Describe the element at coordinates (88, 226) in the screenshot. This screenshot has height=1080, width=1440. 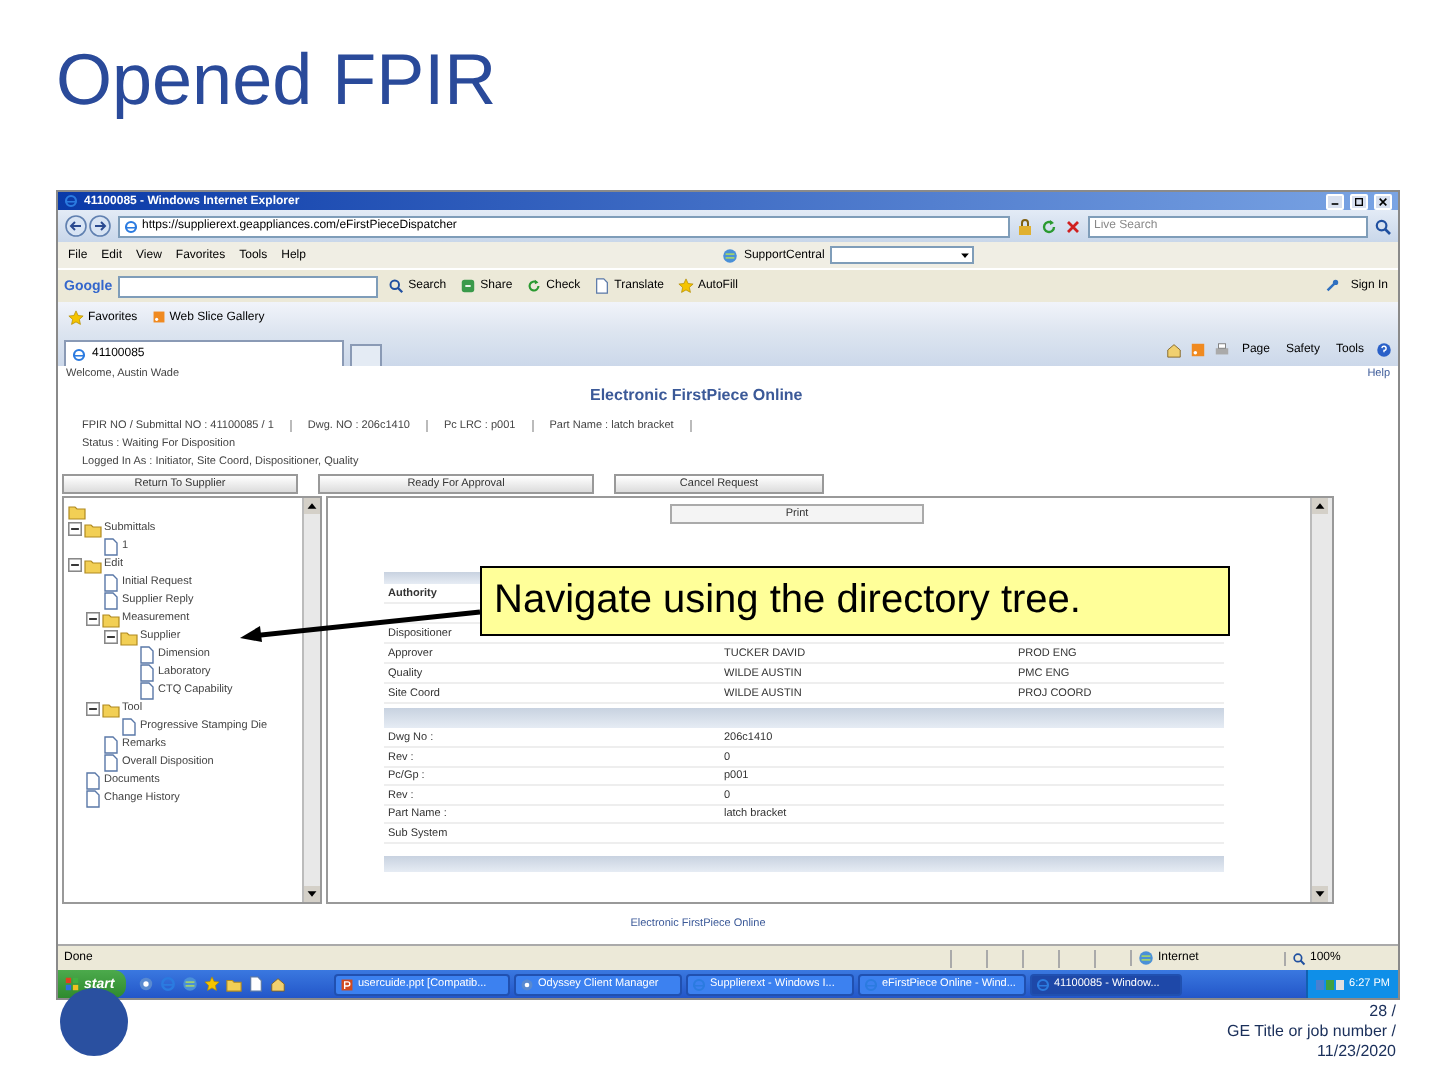
I see `back-forward-icon` at that location.